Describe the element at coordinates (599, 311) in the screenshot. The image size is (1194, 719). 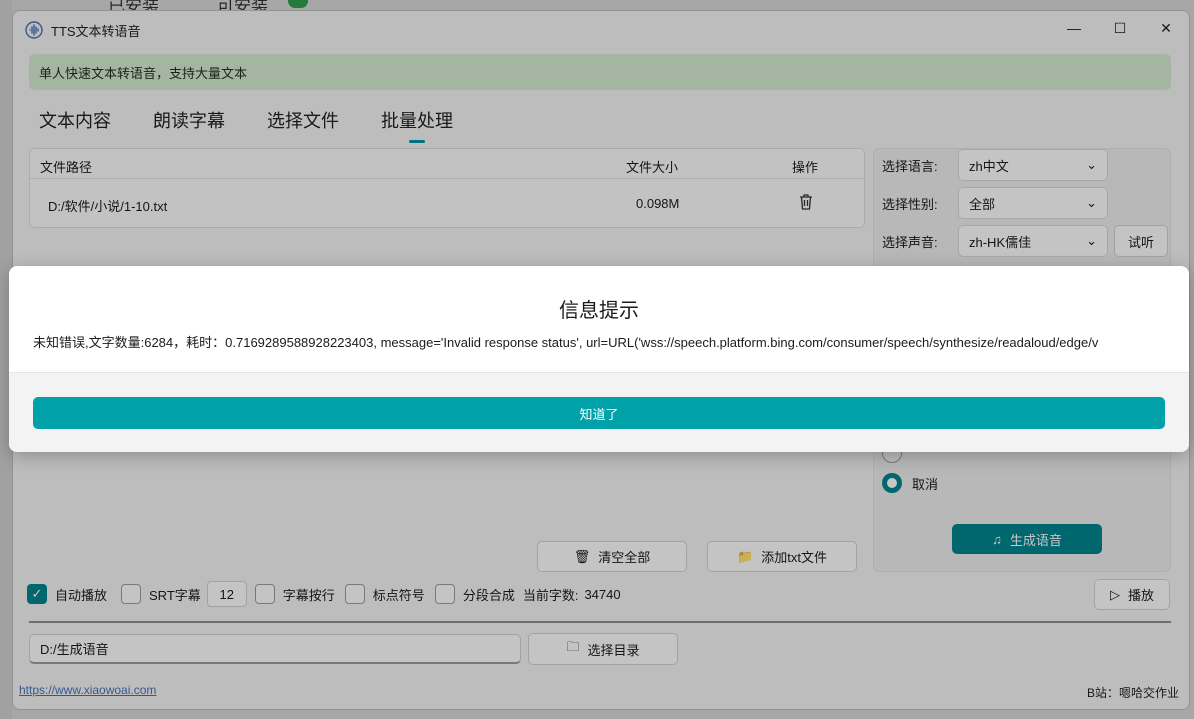
I see `dialog-title: 信息提示` at that location.